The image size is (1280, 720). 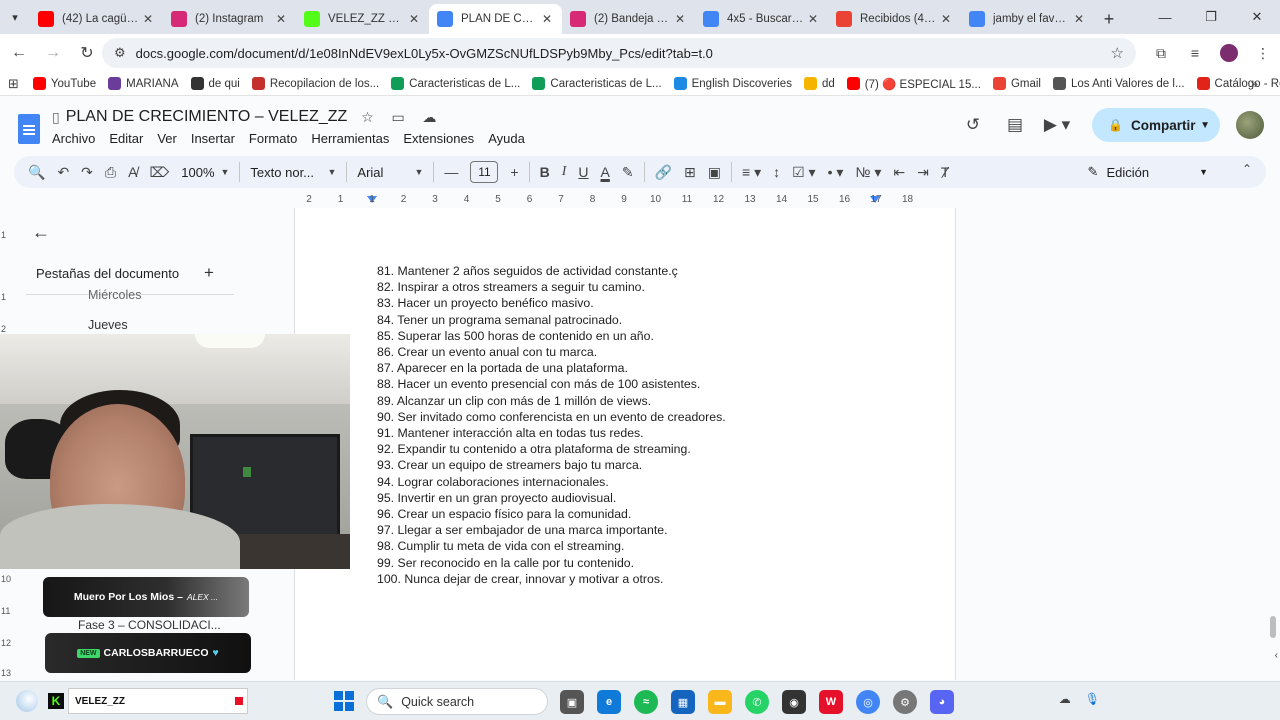 What do you see at coordinates (1263, 53) in the screenshot?
I see `browser-menu-icon: ⋮` at bounding box center [1263, 53].